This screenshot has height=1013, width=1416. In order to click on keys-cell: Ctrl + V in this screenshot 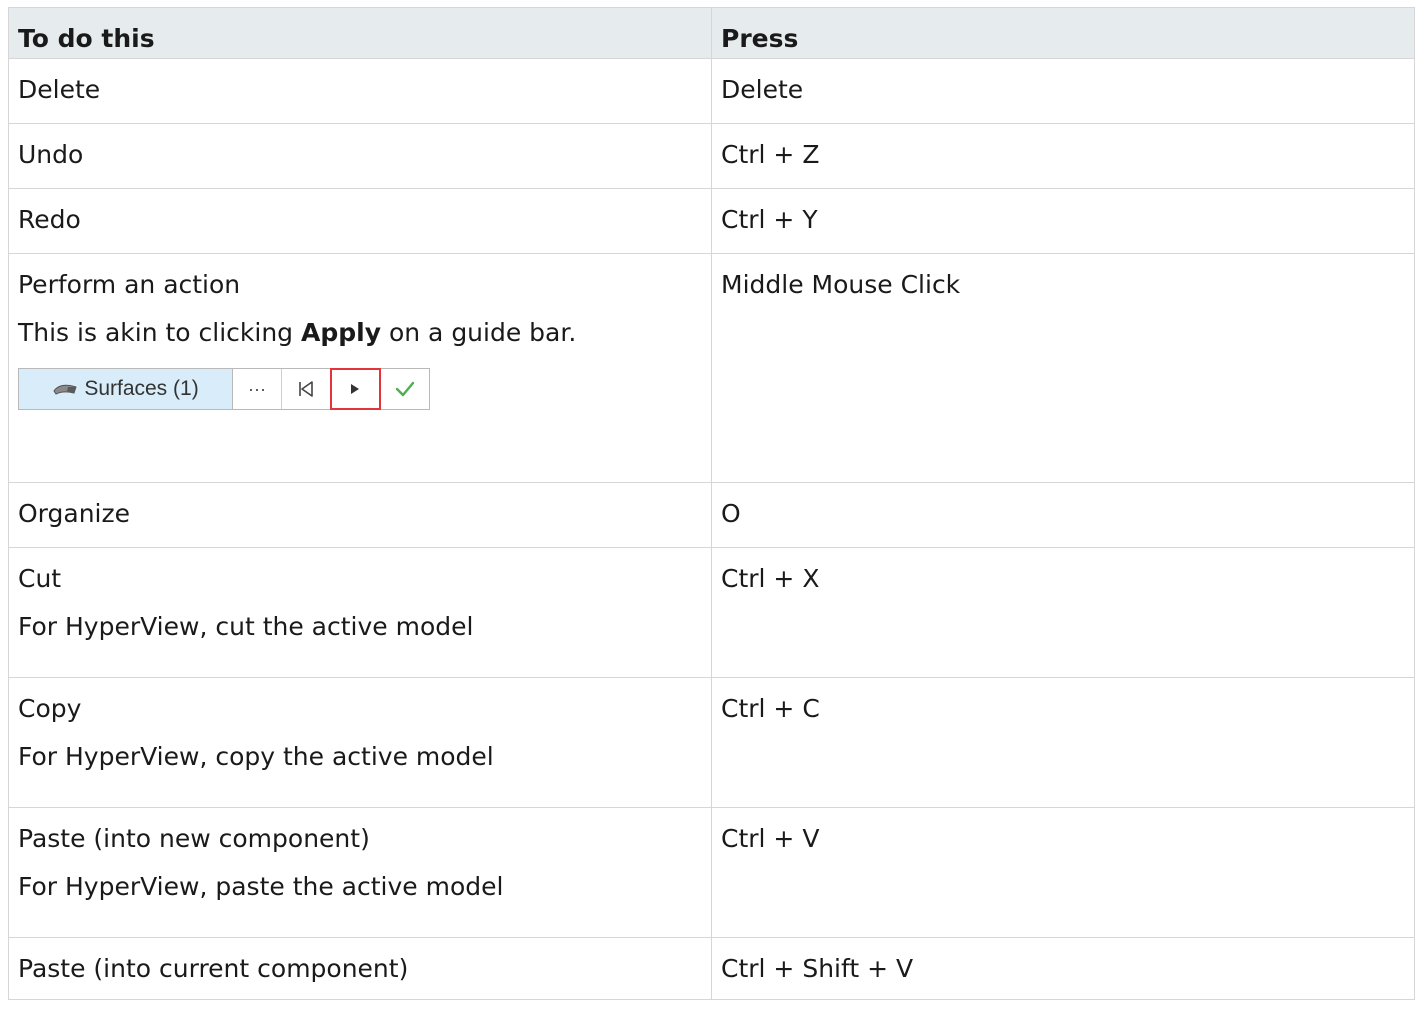, I will do `click(1063, 872)`.